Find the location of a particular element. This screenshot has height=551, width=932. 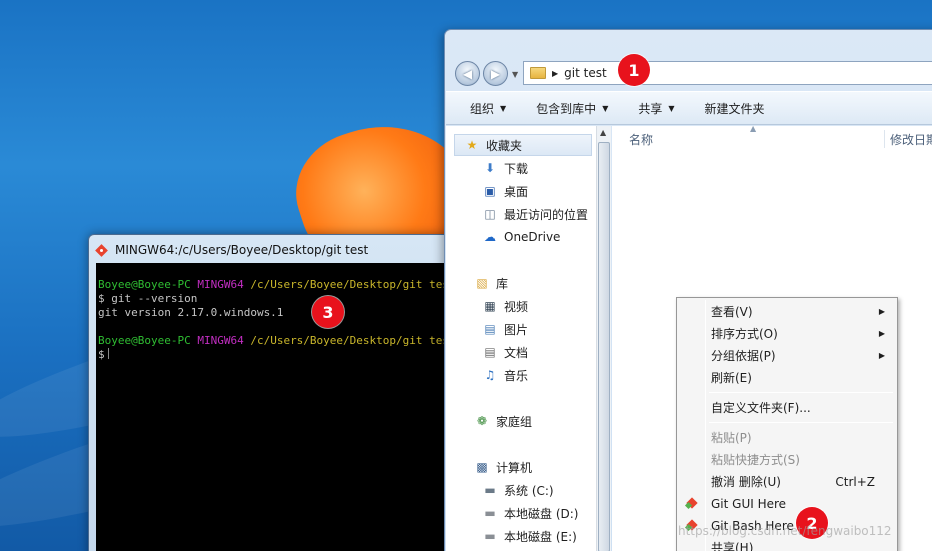

menu-item-sort-by: 排序方式(O) ▶ is located at coordinates (787, 333).